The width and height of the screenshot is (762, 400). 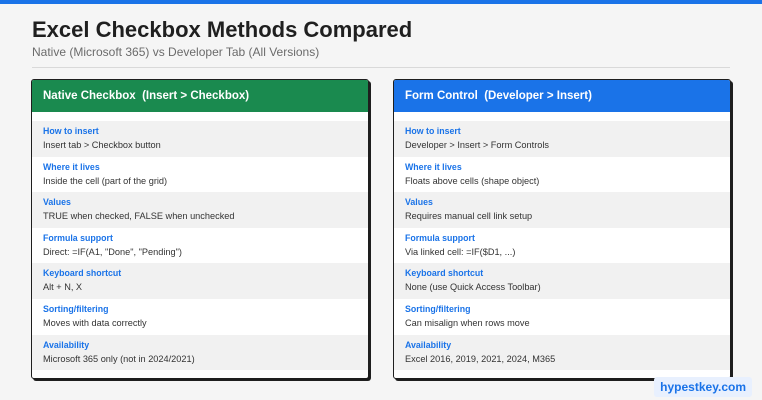 I want to click on row-value: Can misalign when rows move, so click(x=467, y=322).